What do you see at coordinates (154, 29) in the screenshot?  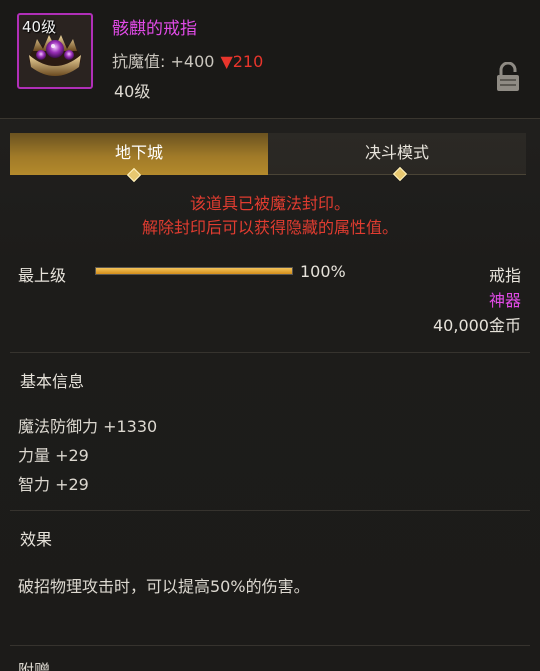 I see `item-name: 骸麒的戒指` at bounding box center [154, 29].